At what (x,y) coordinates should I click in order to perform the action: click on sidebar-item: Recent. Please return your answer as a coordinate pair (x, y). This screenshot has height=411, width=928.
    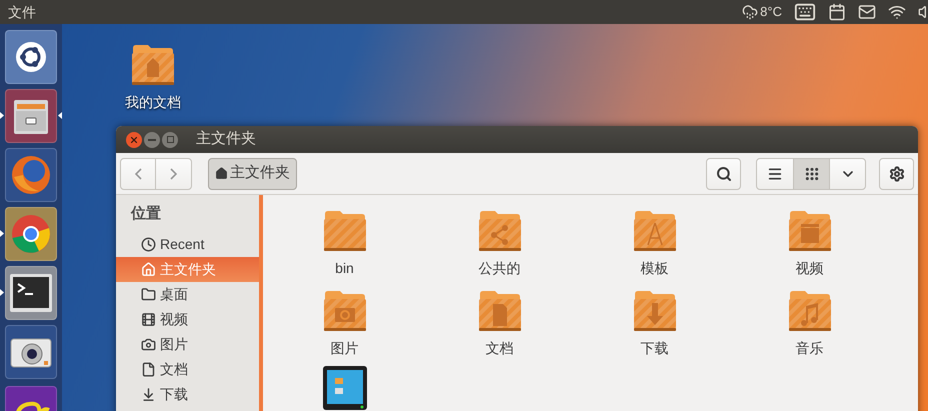
    Looking at the image, I should click on (187, 244).